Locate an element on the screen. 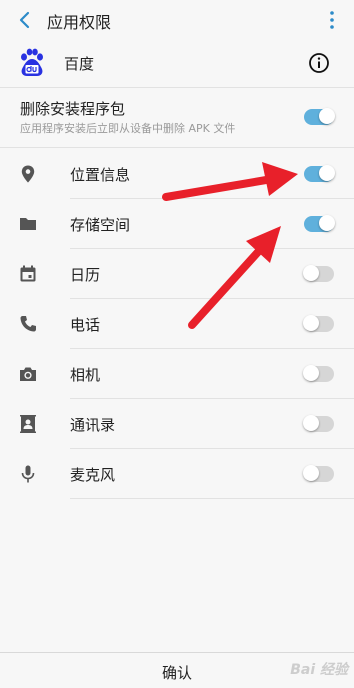  microphone-icon is located at coordinates (28, 474).